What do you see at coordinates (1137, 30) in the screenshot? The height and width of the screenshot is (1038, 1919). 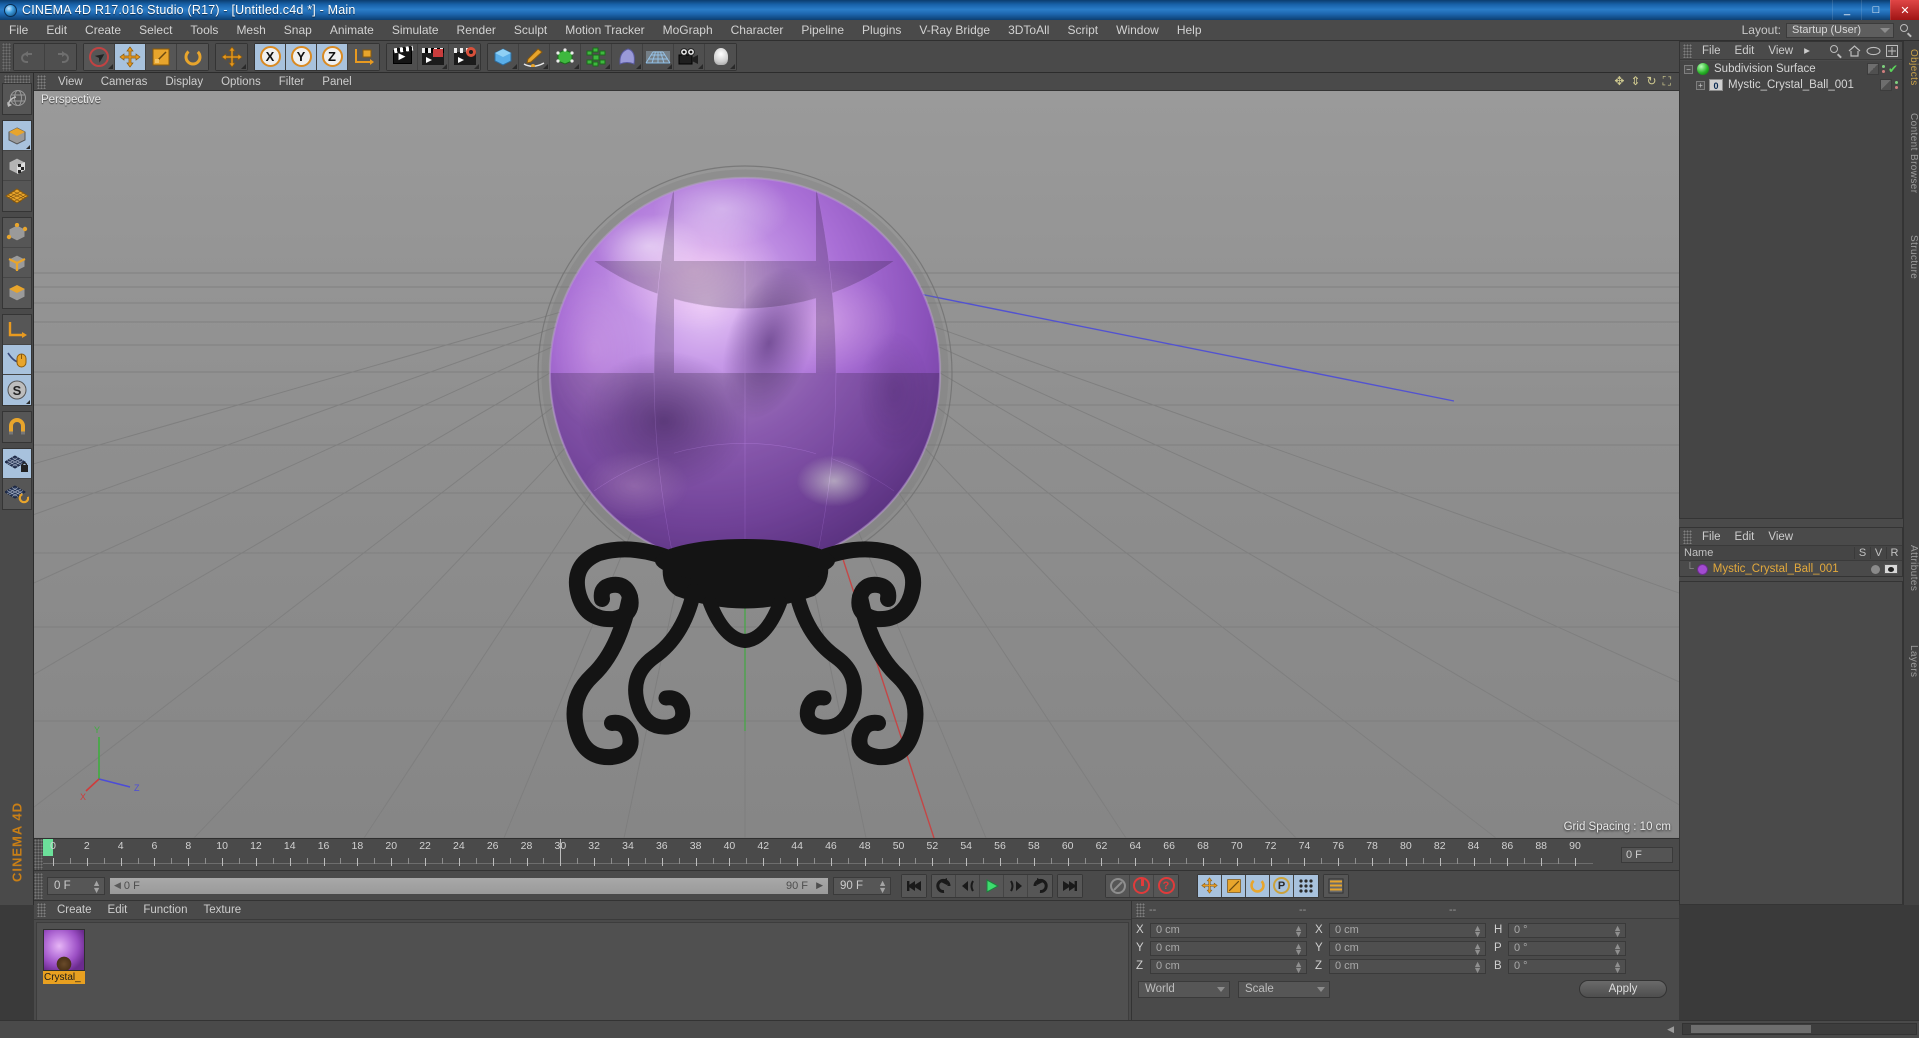 I see `menu-item-window: Window` at bounding box center [1137, 30].